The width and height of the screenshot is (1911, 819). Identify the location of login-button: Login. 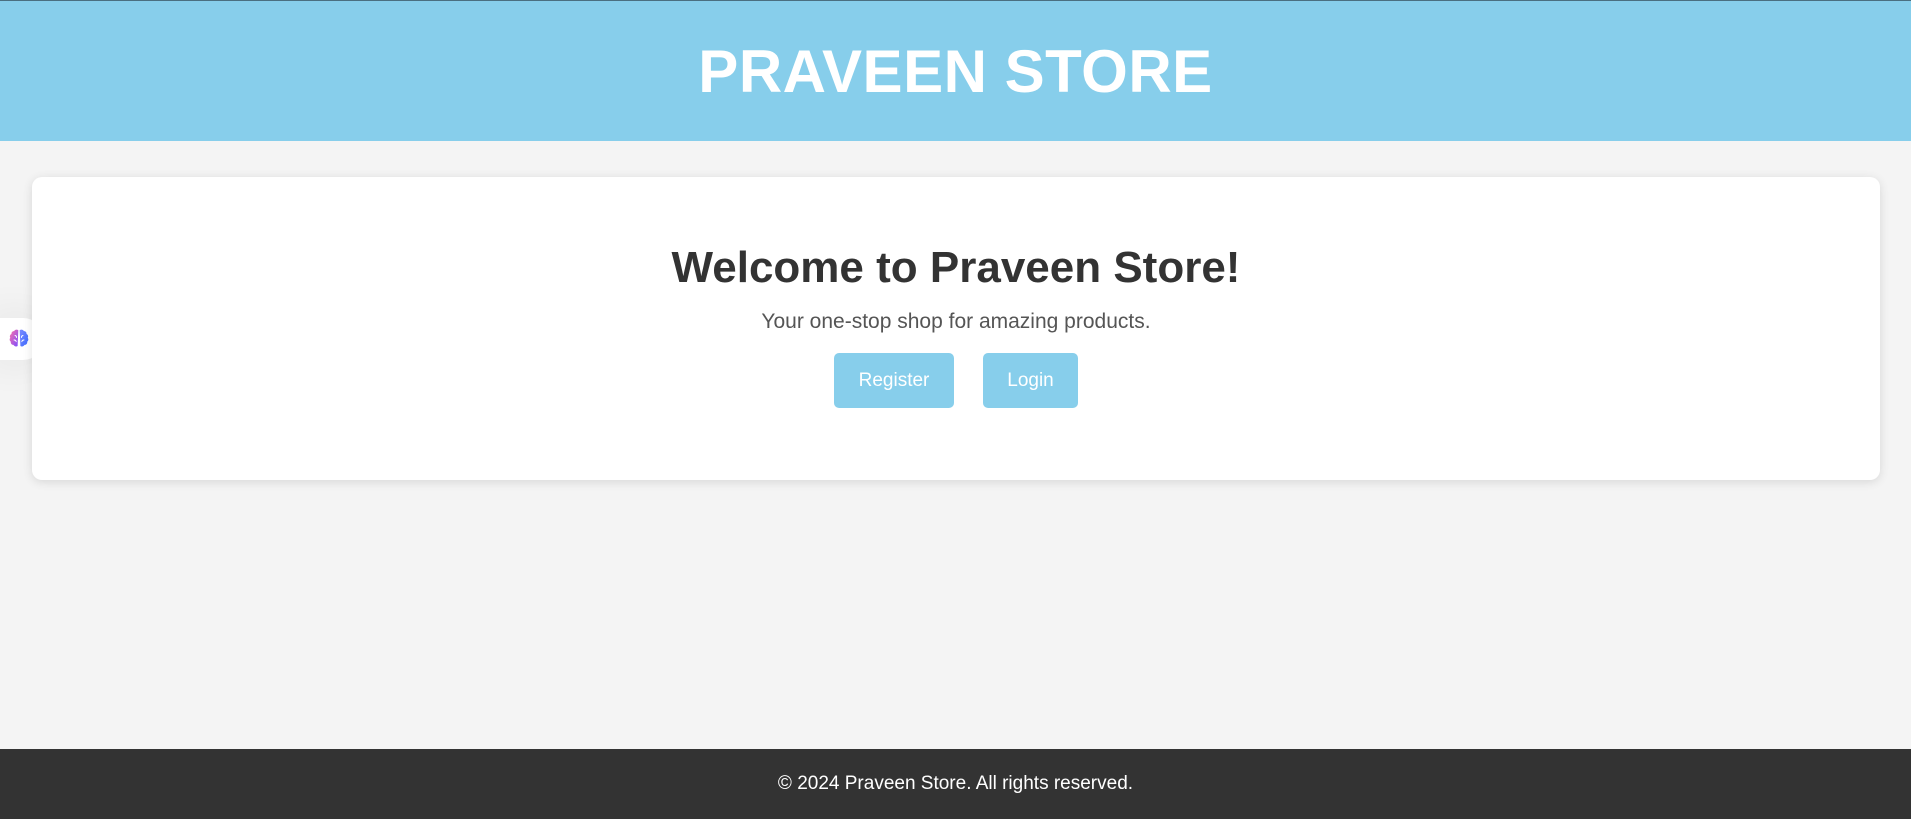
(1030, 380).